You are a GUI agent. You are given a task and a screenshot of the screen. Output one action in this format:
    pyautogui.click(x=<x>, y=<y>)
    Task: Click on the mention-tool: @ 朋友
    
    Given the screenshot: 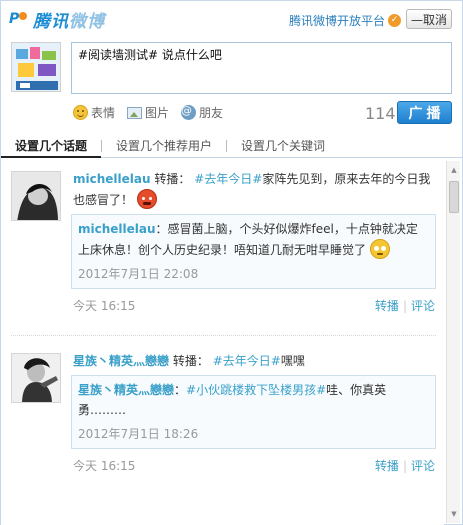 What is the action you would take?
    pyautogui.click(x=202, y=112)
    